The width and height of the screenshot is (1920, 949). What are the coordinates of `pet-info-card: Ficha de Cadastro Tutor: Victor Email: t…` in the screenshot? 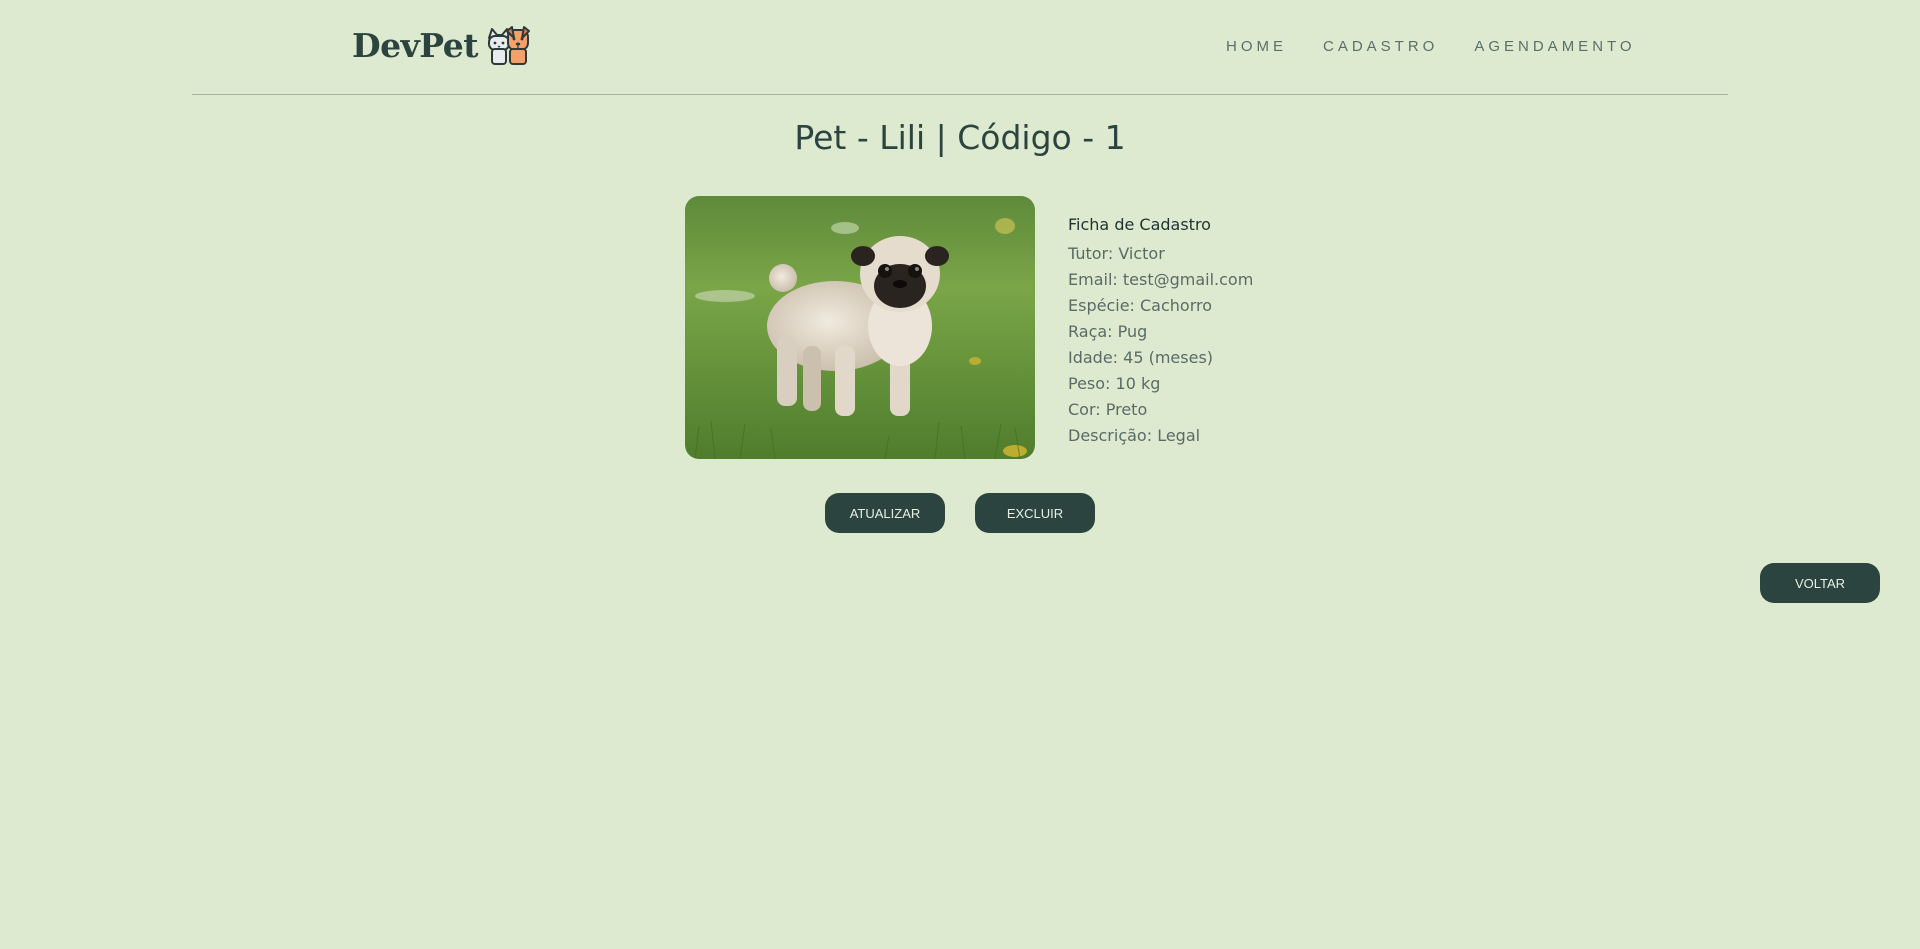 It's located at (1160, 331).